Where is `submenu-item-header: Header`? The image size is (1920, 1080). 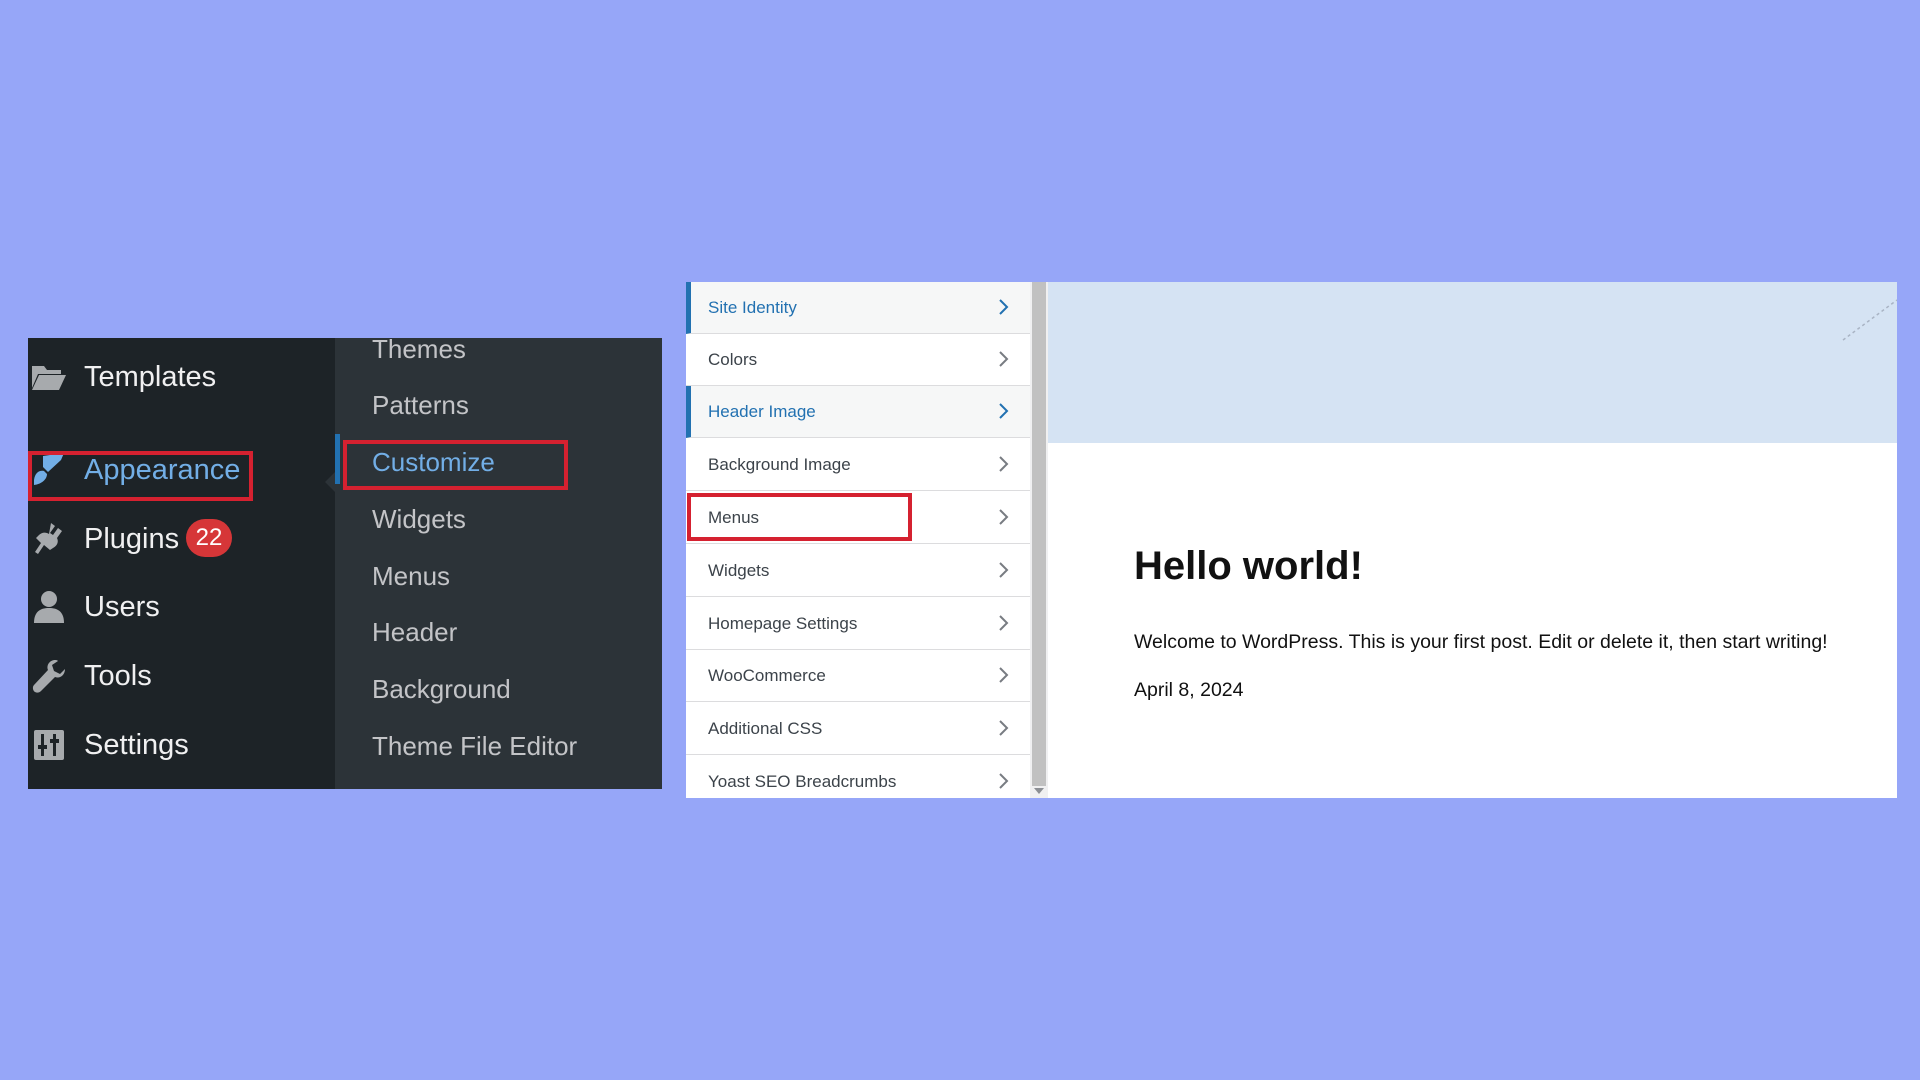
submenu-item-header: Header is located at coordinates (414, 632).